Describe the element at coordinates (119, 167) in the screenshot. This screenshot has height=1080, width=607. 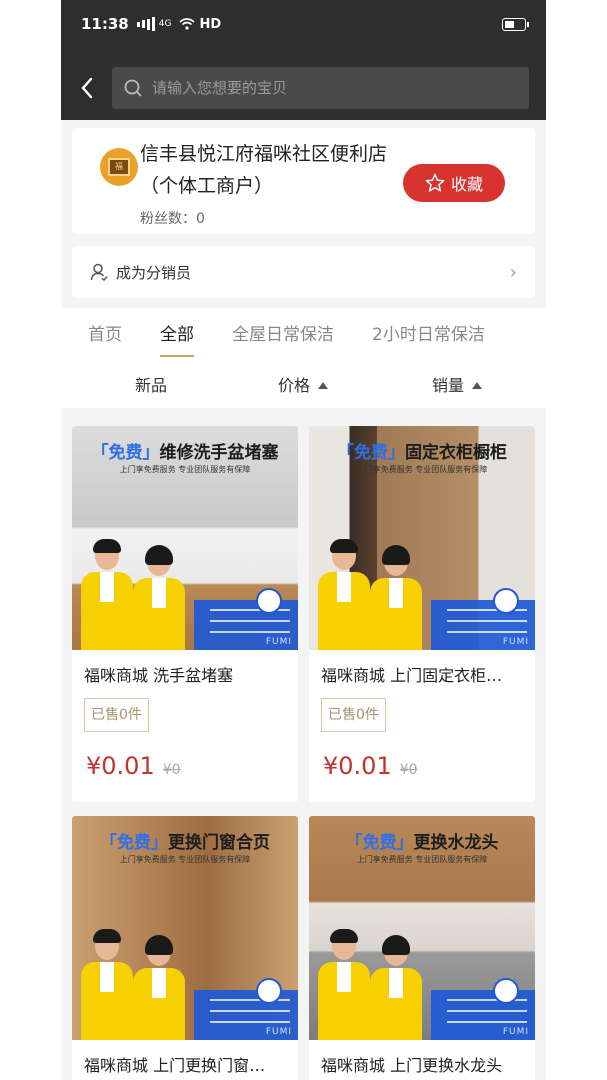
I see `shop-logo: 福` at that location.